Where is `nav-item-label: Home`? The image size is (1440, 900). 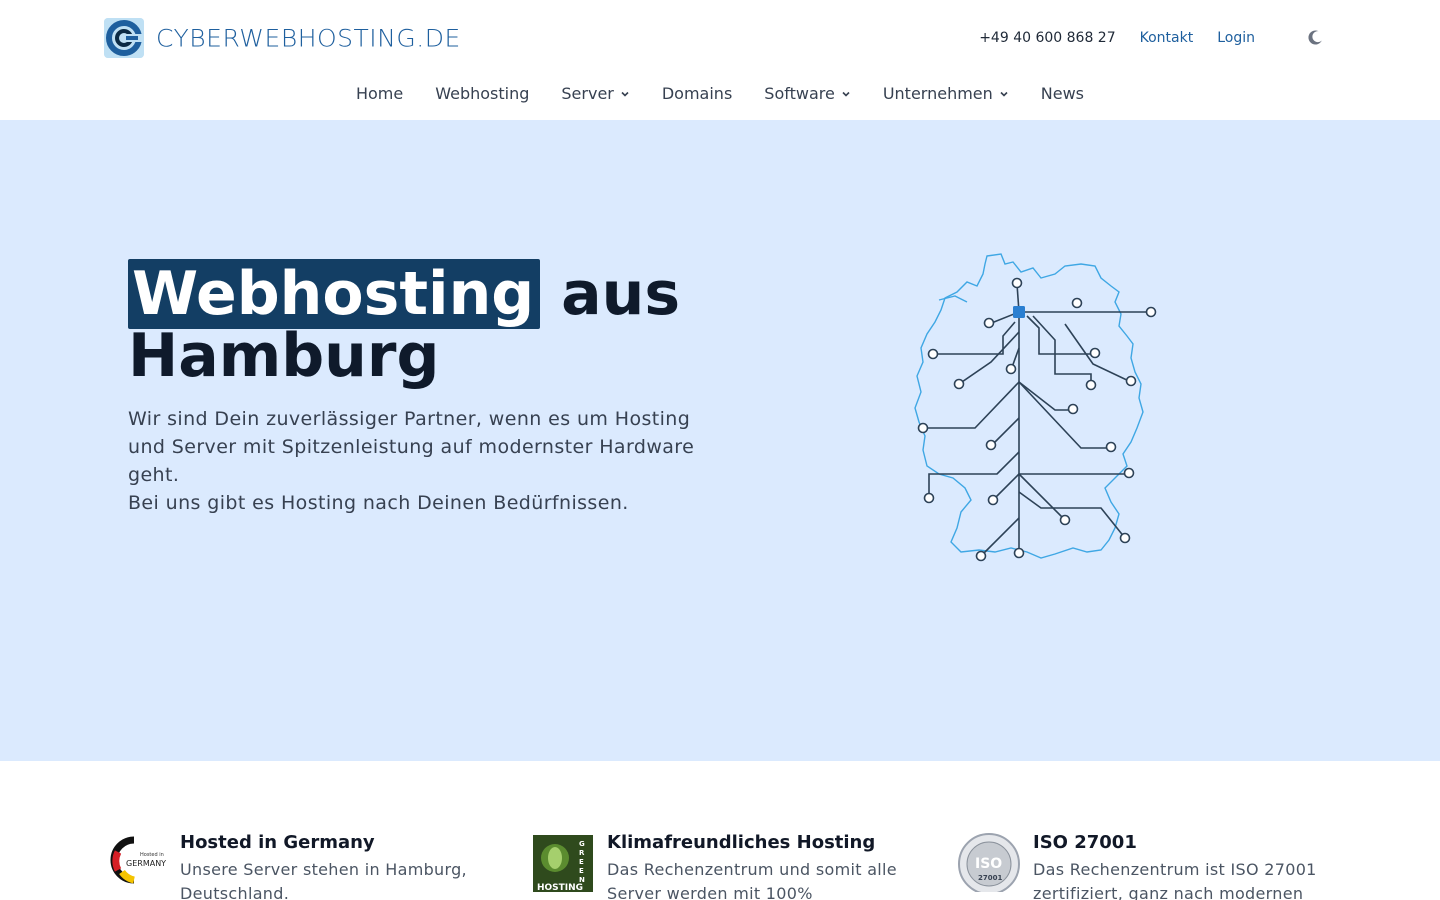 nav-item-label: Home is located at coordinates (379, 93).